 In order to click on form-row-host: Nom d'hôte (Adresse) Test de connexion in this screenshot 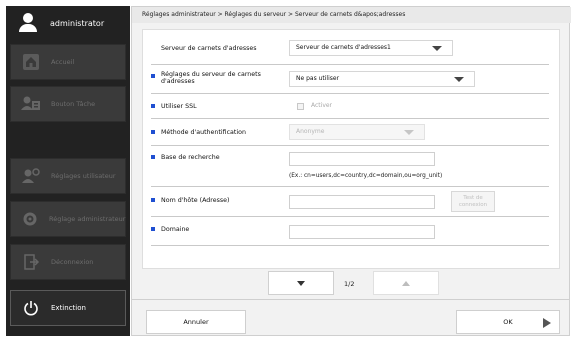, I will do `click(350, 202)`.